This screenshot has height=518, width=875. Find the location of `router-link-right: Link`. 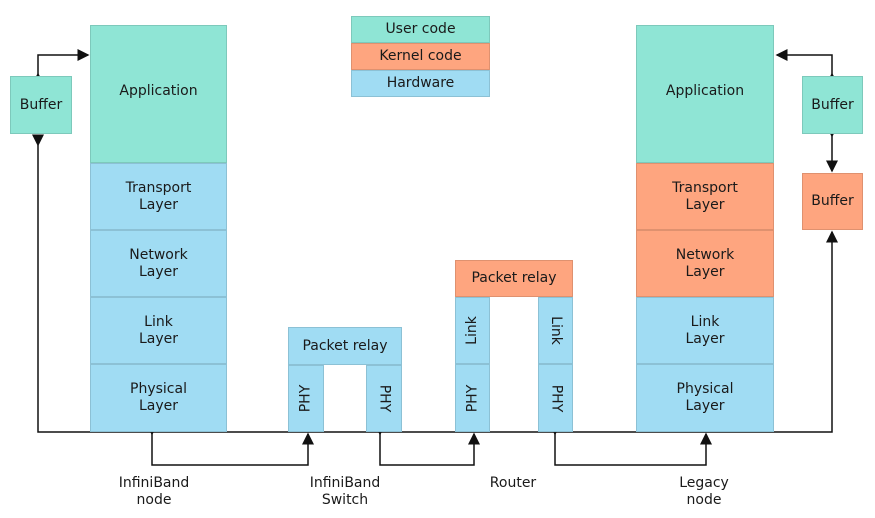

router-link-right: Link is located at coordinates (555, 330).